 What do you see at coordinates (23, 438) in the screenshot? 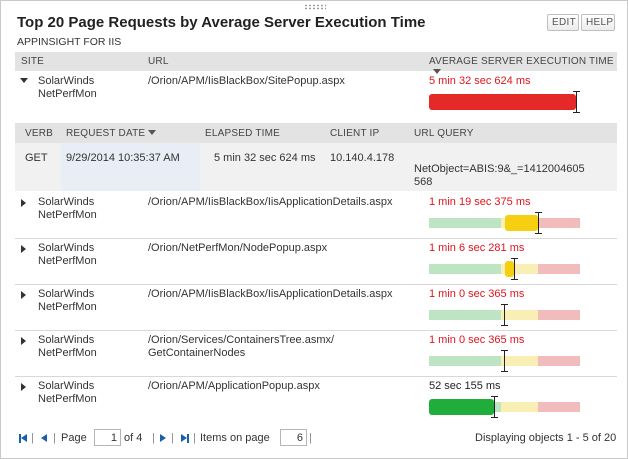
I see `first-page-icon` at bounding box center [23, 438].